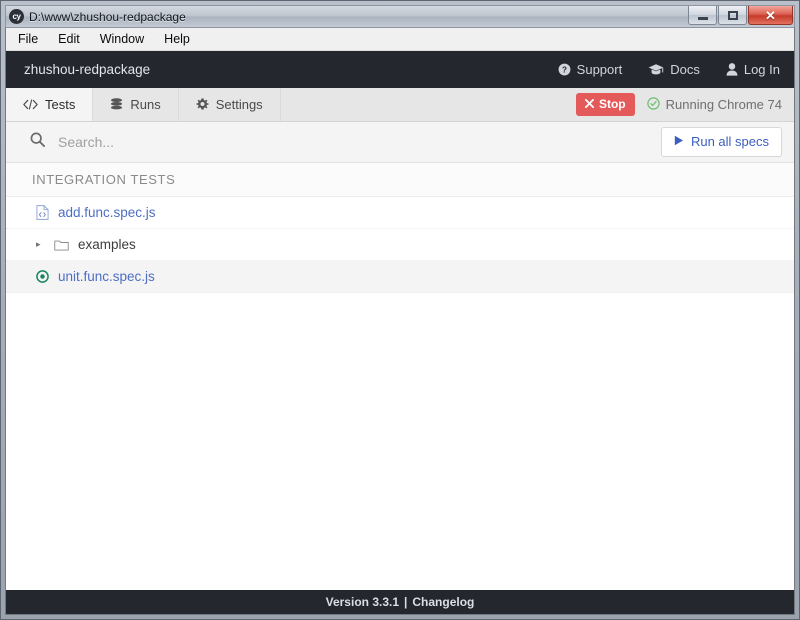 This screenshot has height=620, width=800. What do you see at coordinates (362, 602) in the screenshot?
I see `version-label: Version 3.3.1` at bounding box center [362, 602].